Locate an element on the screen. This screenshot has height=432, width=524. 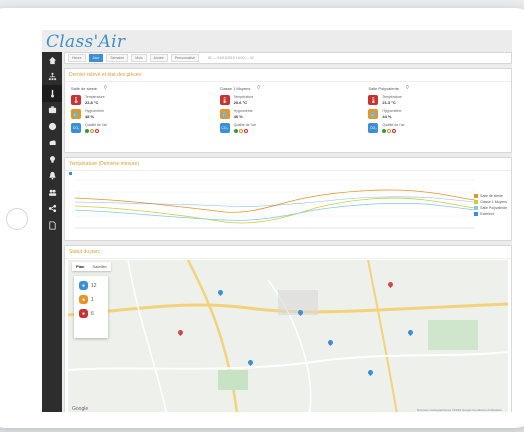
brand-logo: Class'Air is located at coordinates (86, 42).